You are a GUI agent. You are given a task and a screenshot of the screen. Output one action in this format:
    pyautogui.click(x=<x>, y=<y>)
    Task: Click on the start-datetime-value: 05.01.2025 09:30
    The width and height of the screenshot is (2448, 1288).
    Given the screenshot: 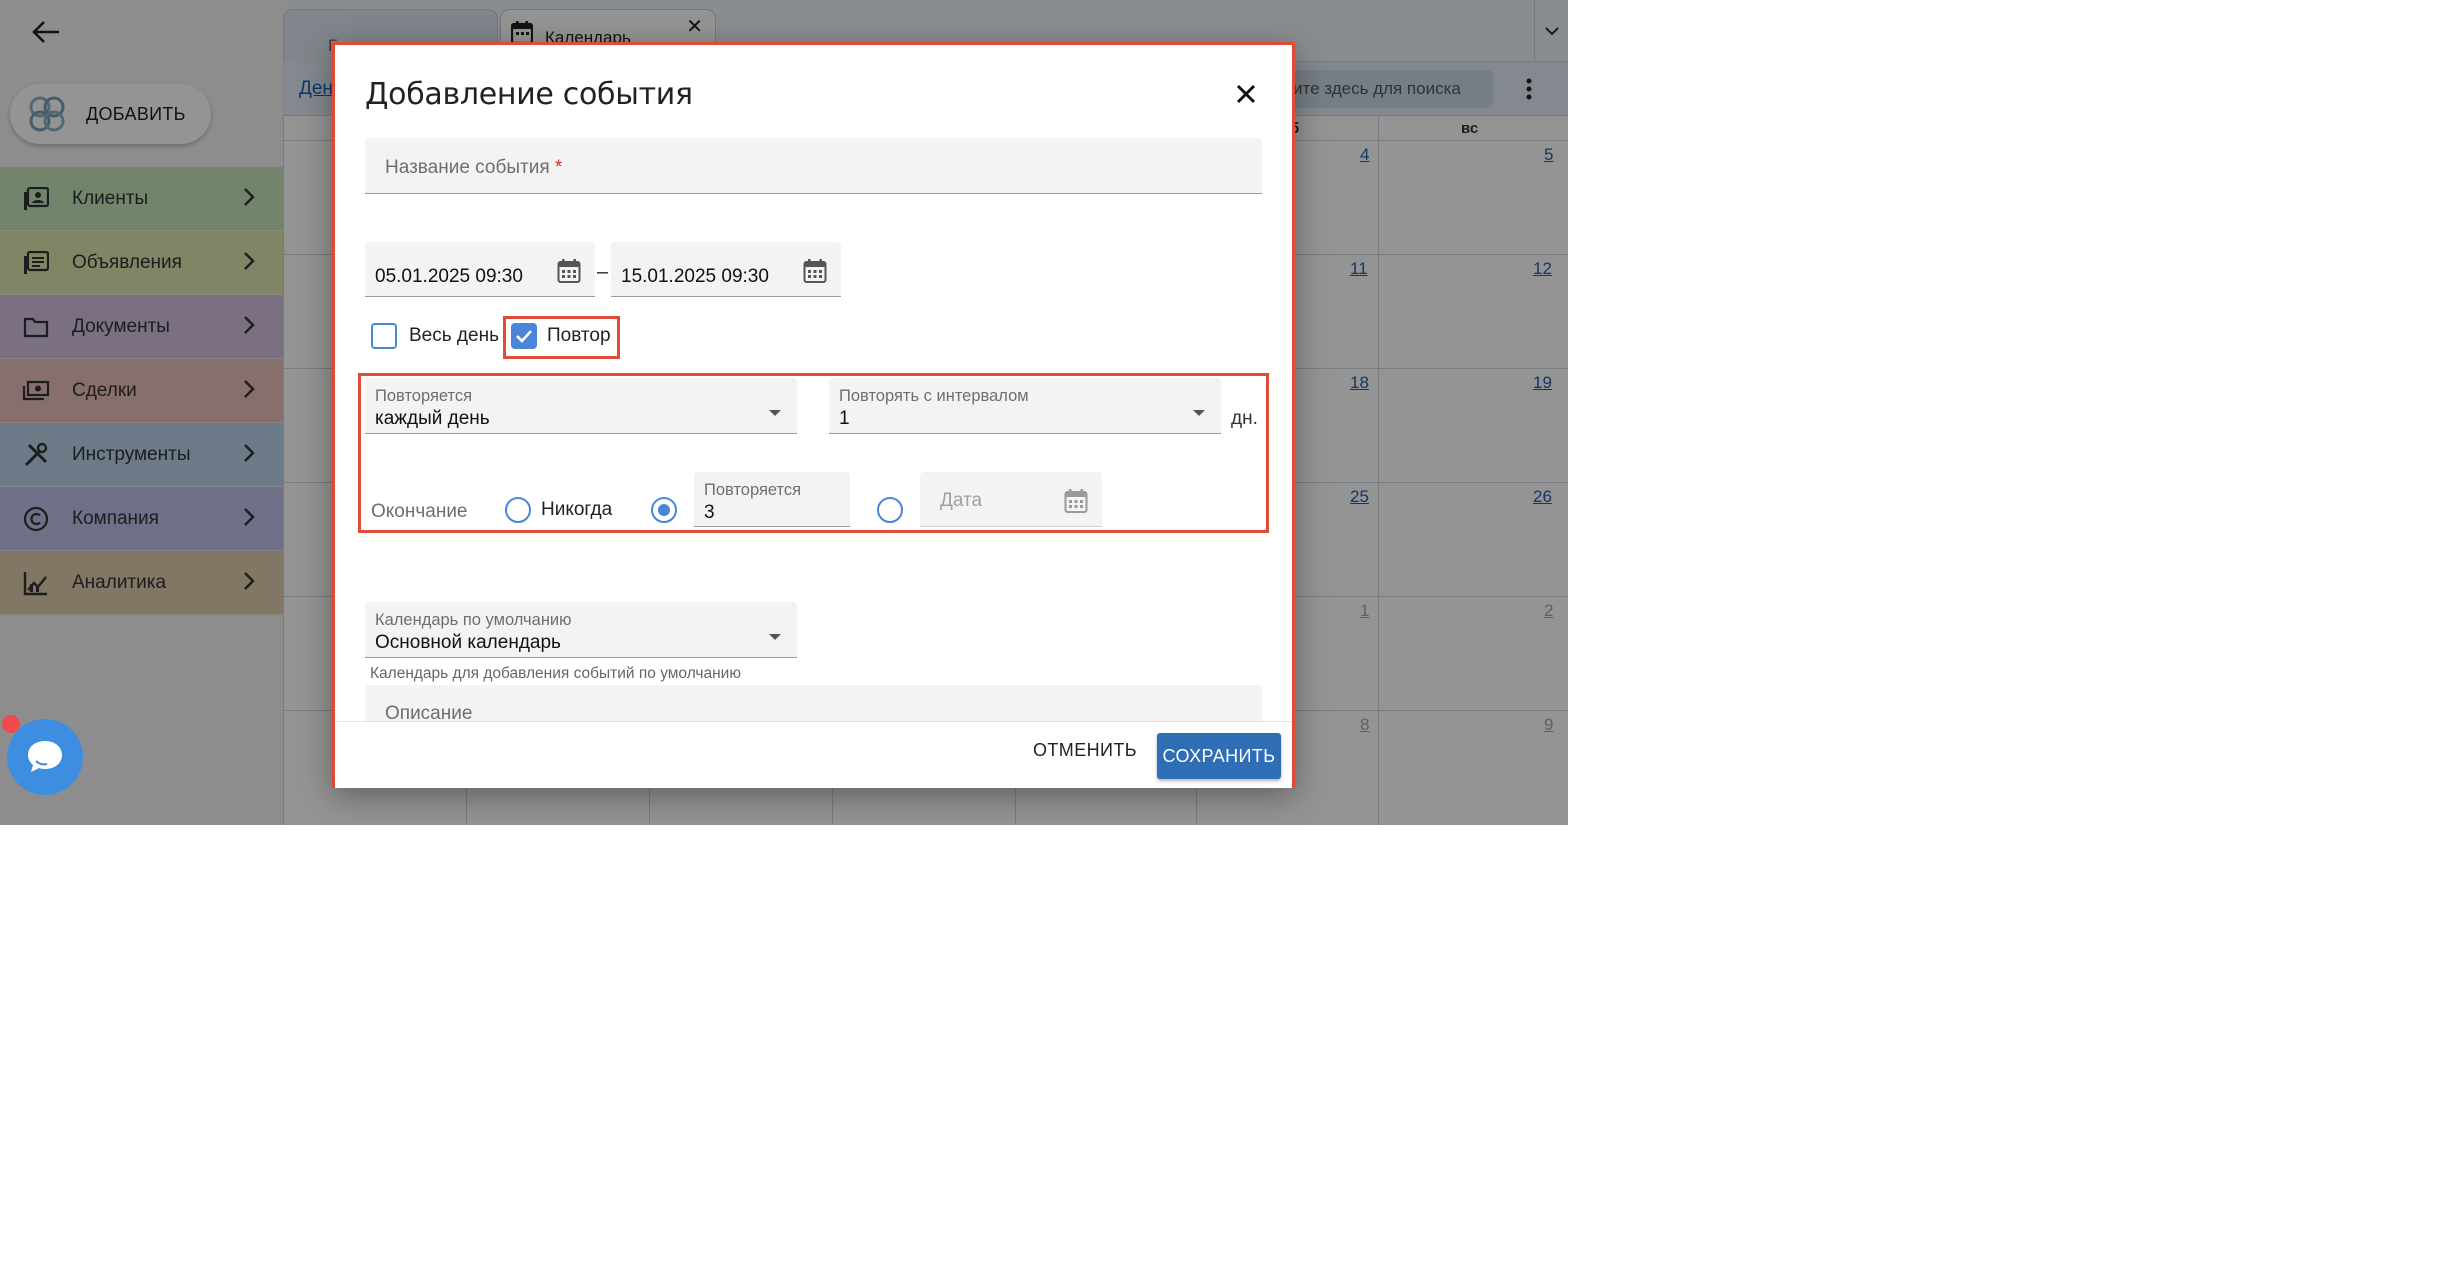 What is the action you would take?
    pyautogui.click(x=449, y=276)
    